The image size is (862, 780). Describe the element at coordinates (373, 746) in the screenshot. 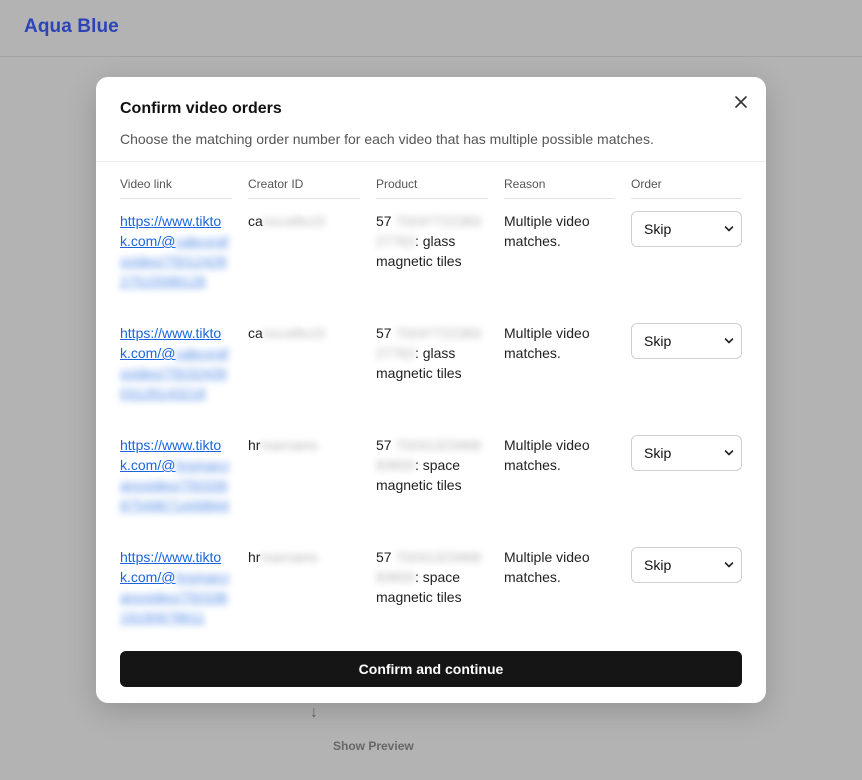

I see `show-preview-button: Show Preview` at that location.